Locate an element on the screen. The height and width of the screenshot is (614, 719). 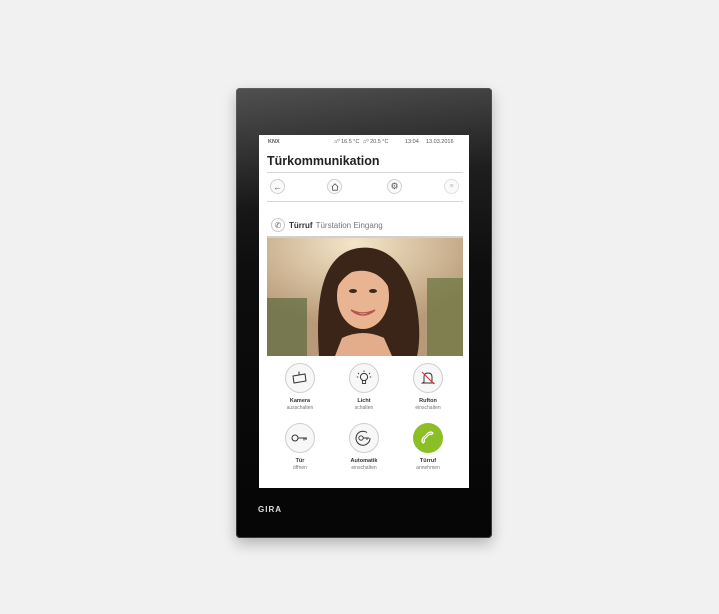
call-label: Türruf is located at coordinates (301, 225).